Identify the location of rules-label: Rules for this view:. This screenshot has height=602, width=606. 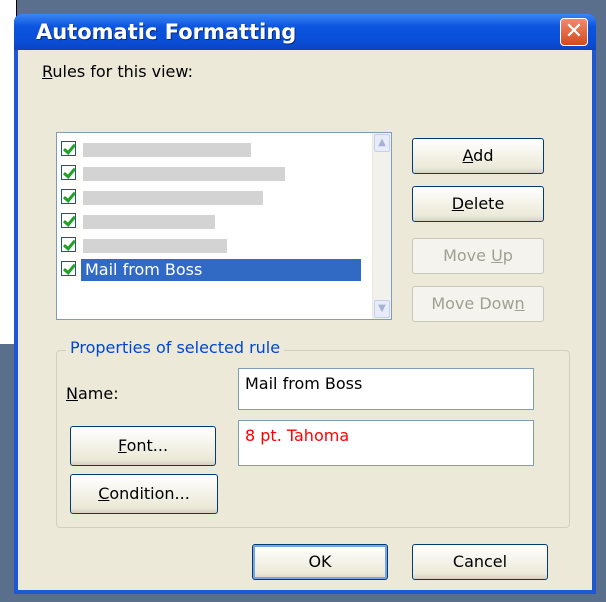
(117, 71).